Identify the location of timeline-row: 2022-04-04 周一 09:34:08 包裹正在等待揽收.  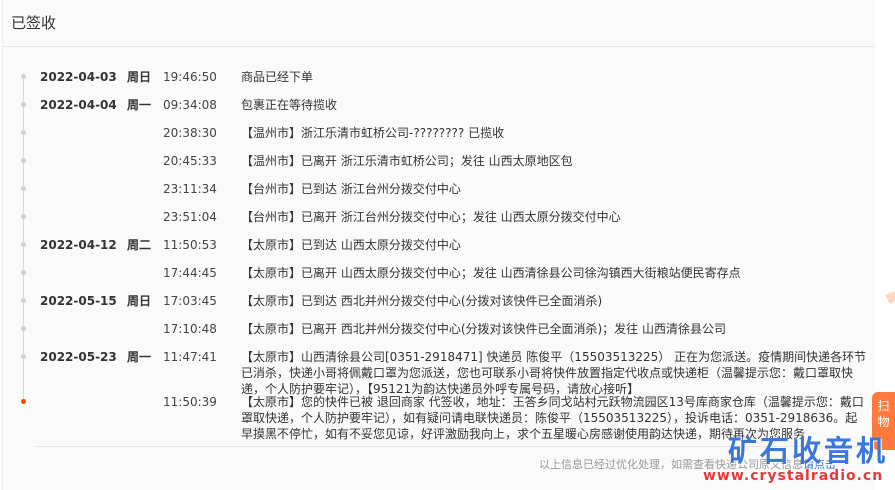
(439, 107).